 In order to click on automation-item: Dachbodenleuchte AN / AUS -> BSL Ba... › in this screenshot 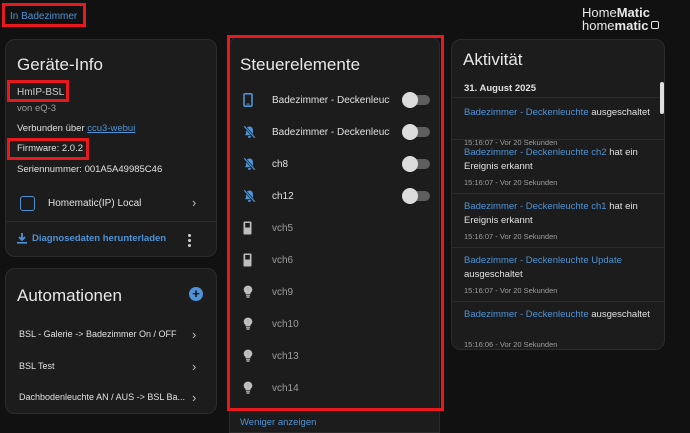, I will do `click(111, 398)`.